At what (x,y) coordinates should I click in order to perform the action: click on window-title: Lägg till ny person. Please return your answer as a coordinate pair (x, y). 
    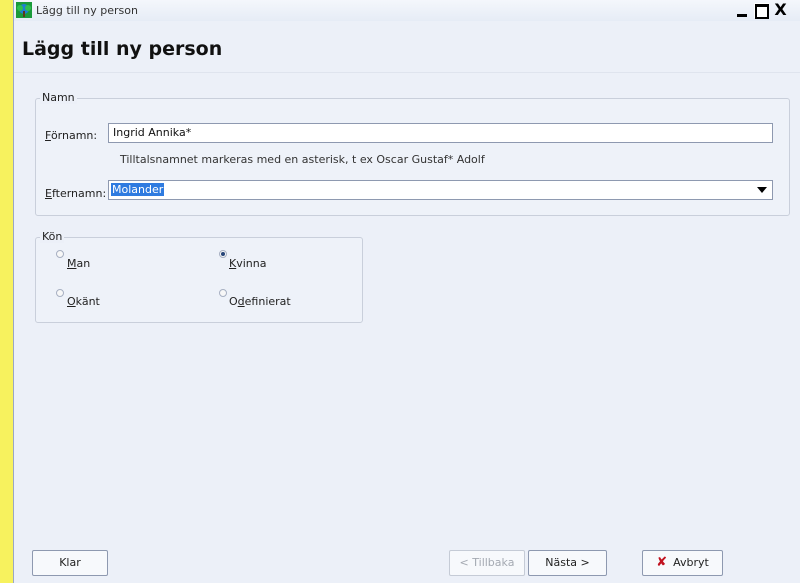
    Looking at the image, I should click on (87, 10).